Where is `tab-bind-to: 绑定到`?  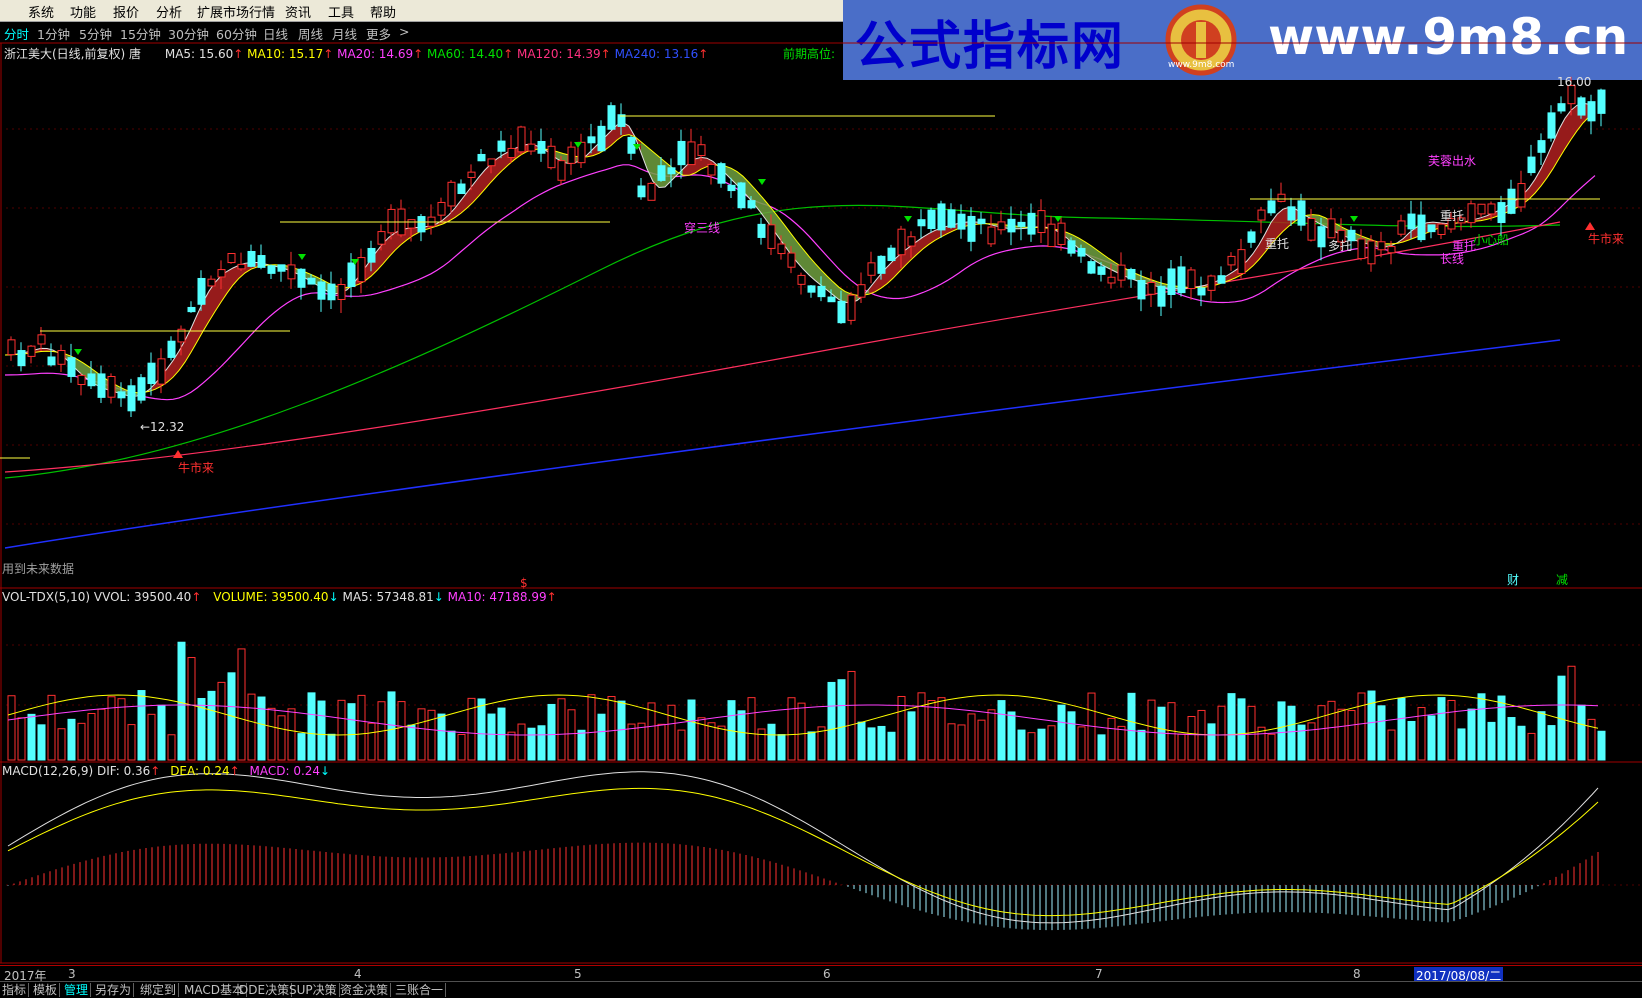 tab-bind-to: 绑定到 is located at coordinates (158, 990).